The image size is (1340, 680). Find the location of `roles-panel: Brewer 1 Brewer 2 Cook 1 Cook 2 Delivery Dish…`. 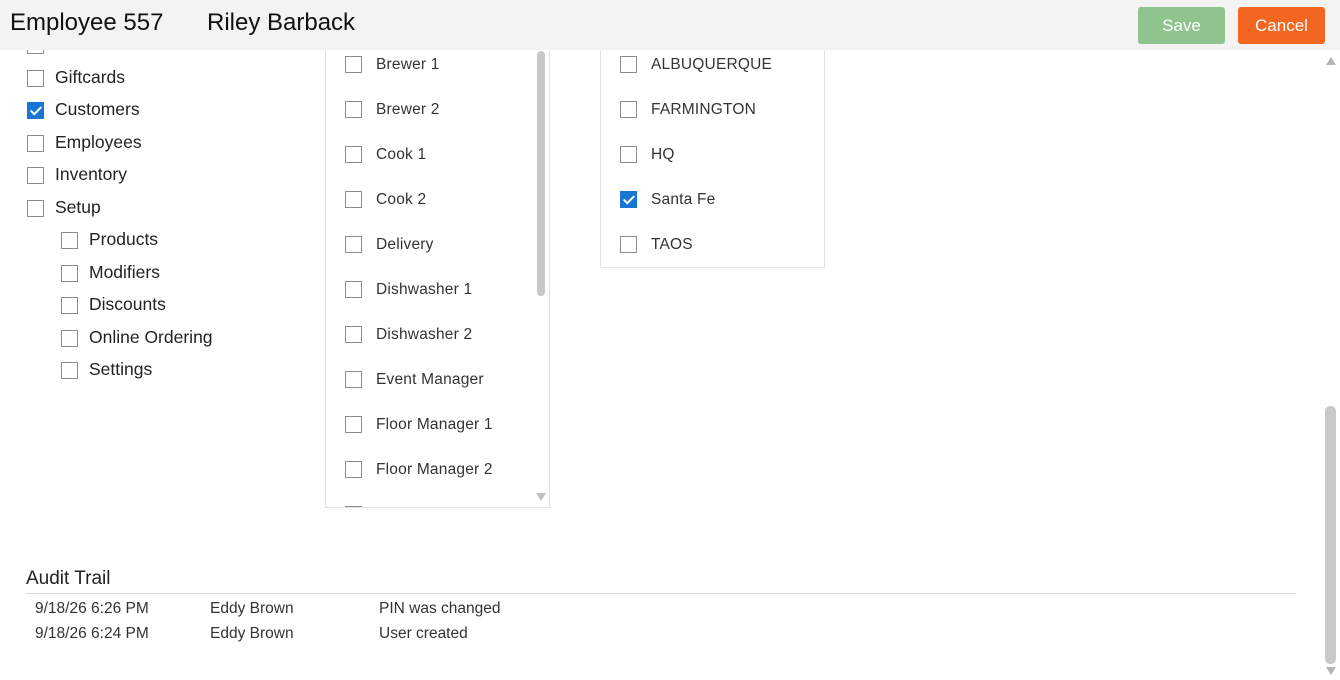

roles-panel: Brewer 1 Brewer 2 Cook 1 Cook 2 Delivery Dish… is located at coordinates (437, 279).